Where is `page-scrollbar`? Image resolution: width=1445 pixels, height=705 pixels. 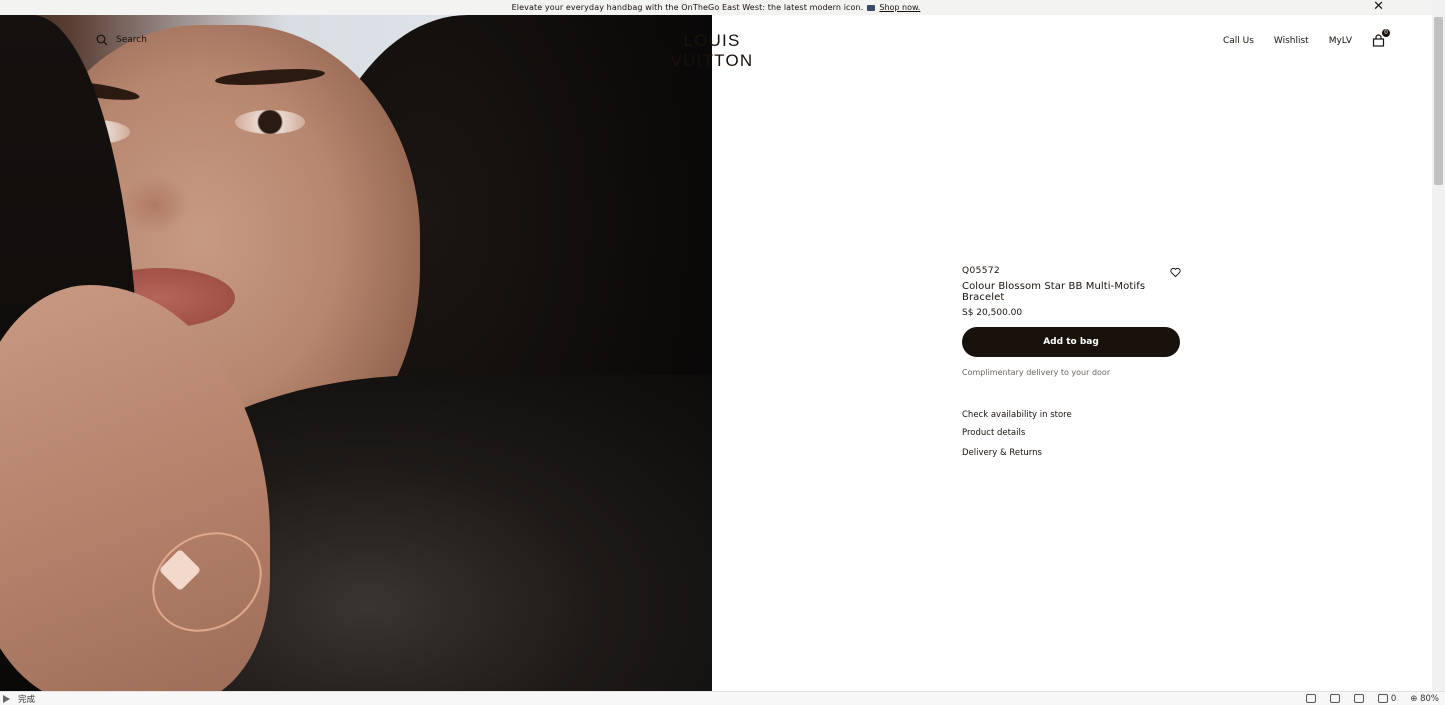
page-scrollbar is located at coordinates (1438, 345).